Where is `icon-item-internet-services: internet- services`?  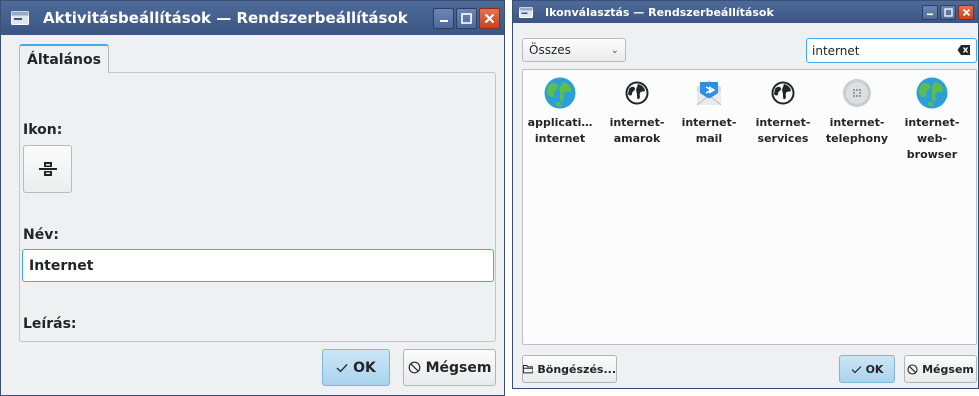 icon-item-internet-services: internet- services is located at coordinates (783, 111).